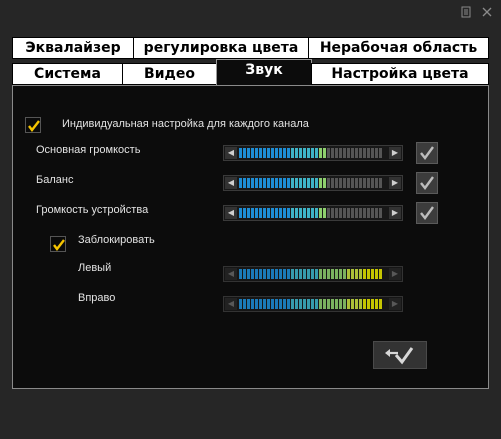  Describe the element at coordinates (73, 48) in the screenshot. I see `tab-equalizer: Эквалайзер` at that location.